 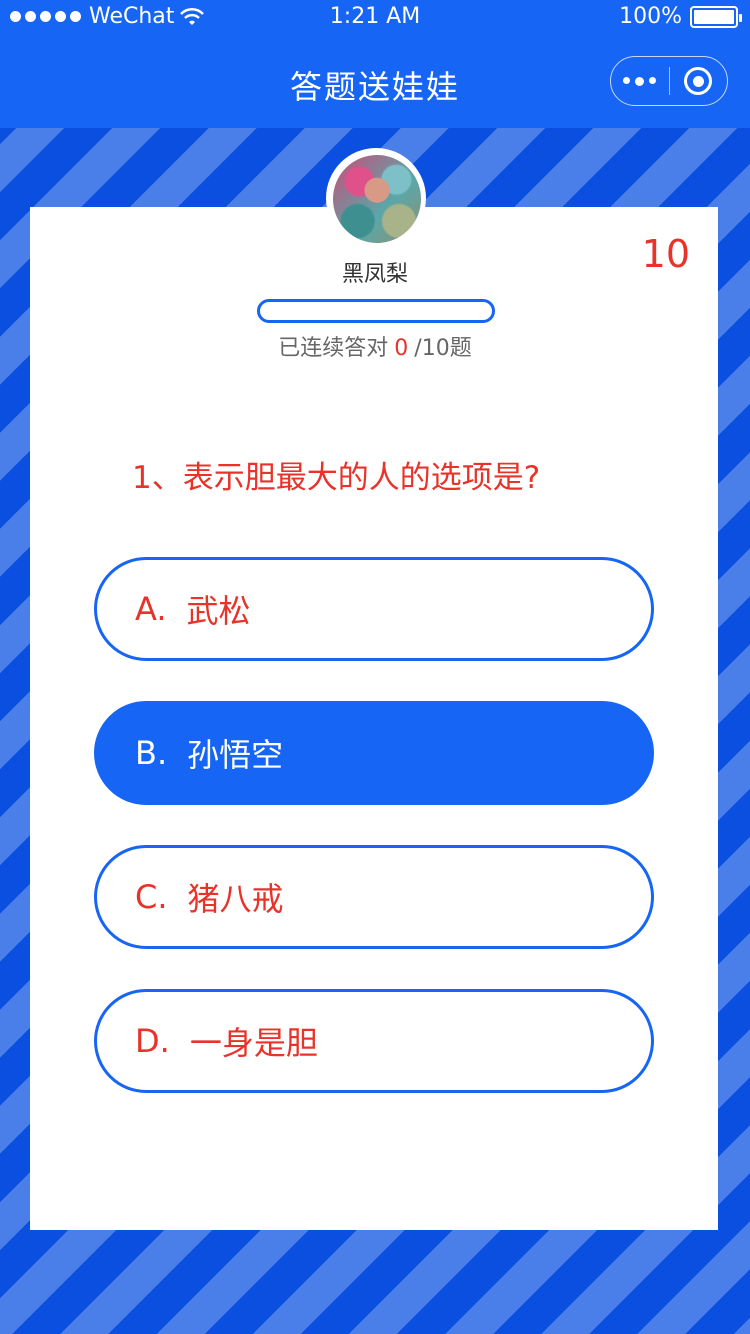 What do you see at coordinates (375, 18) in the screenshot?
I see `status-bar: WeChat 1:21 AM 100%` at bounding box center [375, 18].